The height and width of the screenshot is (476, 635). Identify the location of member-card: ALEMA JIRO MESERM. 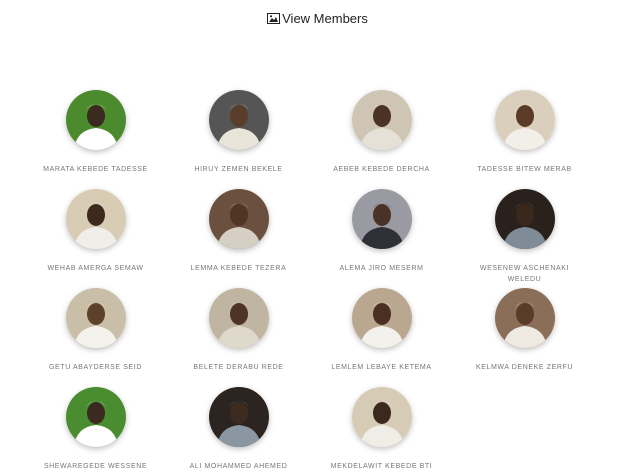
(381, 238).